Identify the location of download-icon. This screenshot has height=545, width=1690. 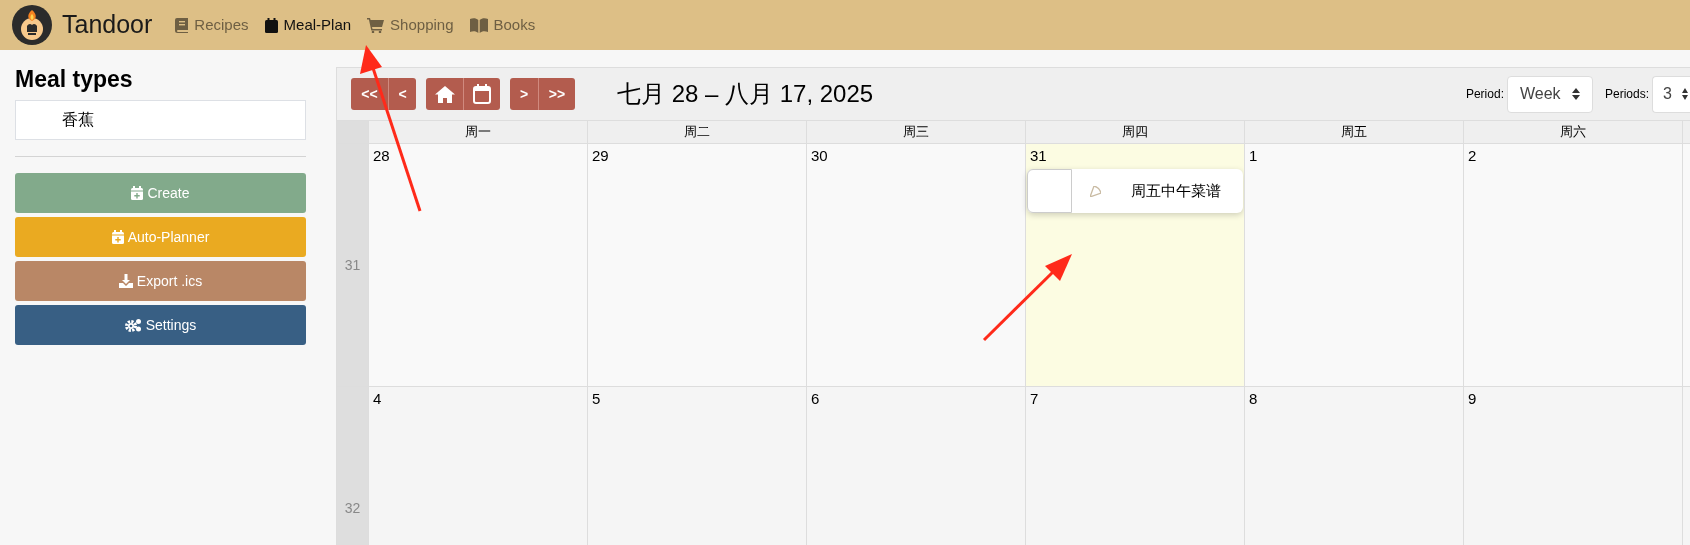
(125, 281).